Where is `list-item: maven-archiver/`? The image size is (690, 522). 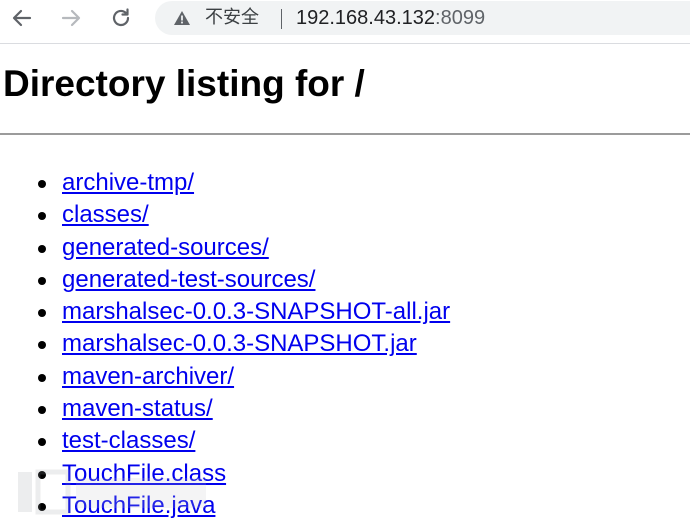 list-item: maven-archiver/ is located at coordinates (225, 377).